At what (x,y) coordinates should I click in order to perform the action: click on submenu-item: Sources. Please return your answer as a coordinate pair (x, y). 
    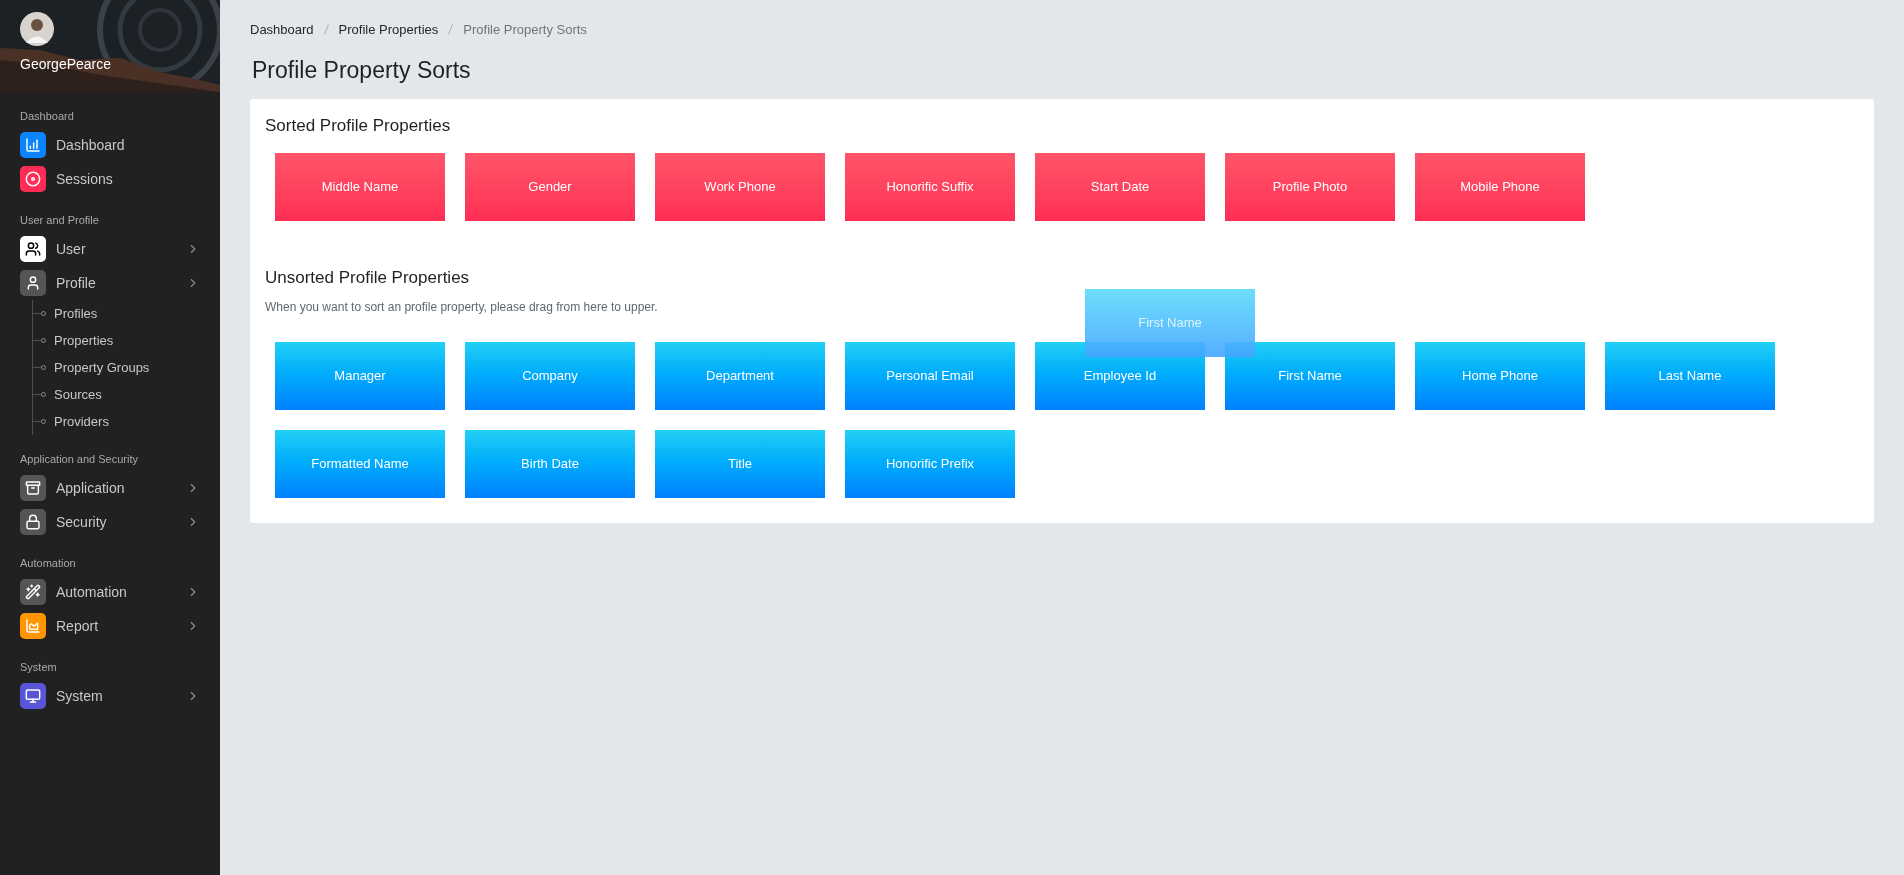
    Looking at the image, I should click on (78, 394).